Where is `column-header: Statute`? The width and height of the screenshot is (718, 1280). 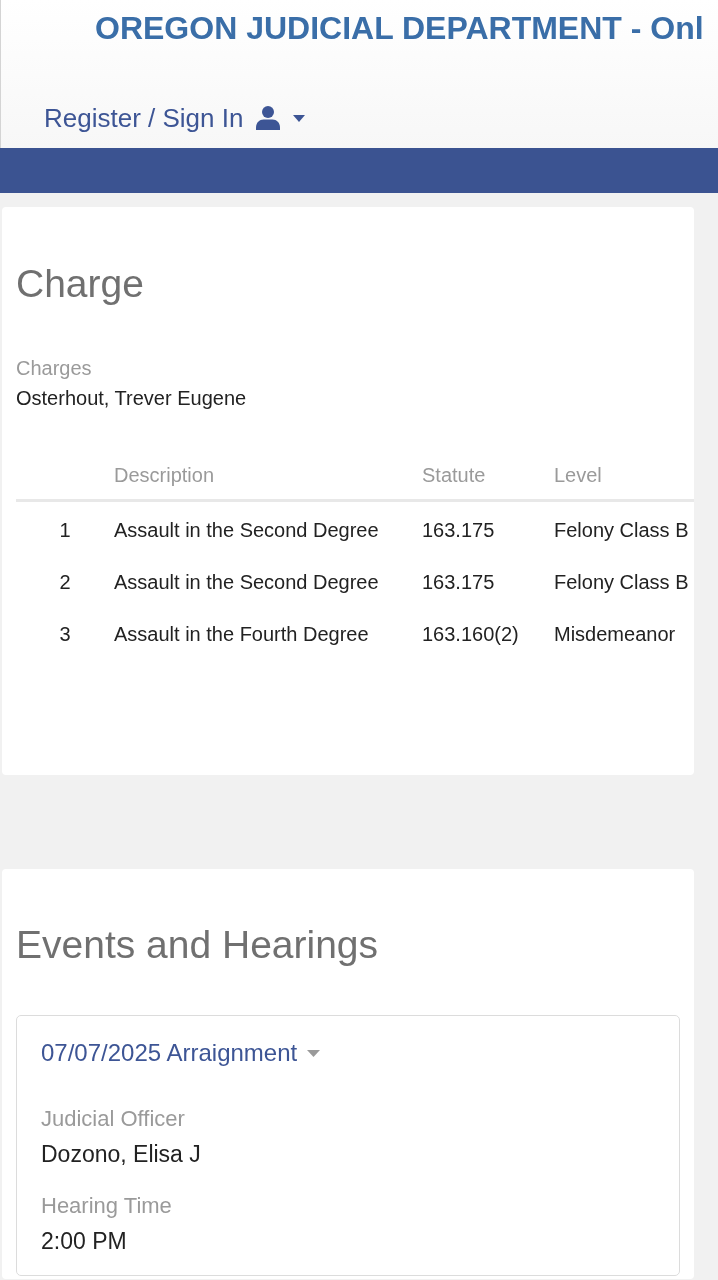
column-header: Statute is located at coordinates (454, 475).